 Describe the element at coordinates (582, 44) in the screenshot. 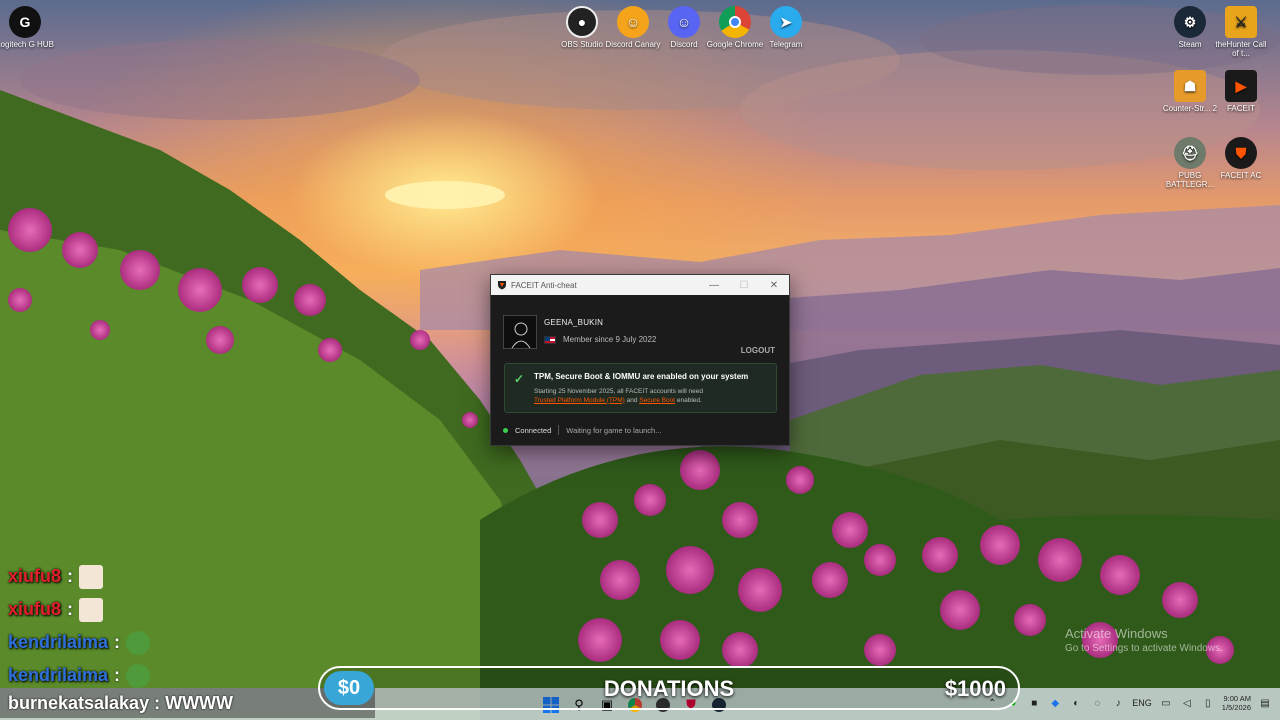

I see `shortcut-label: OBS Studio` at that location.